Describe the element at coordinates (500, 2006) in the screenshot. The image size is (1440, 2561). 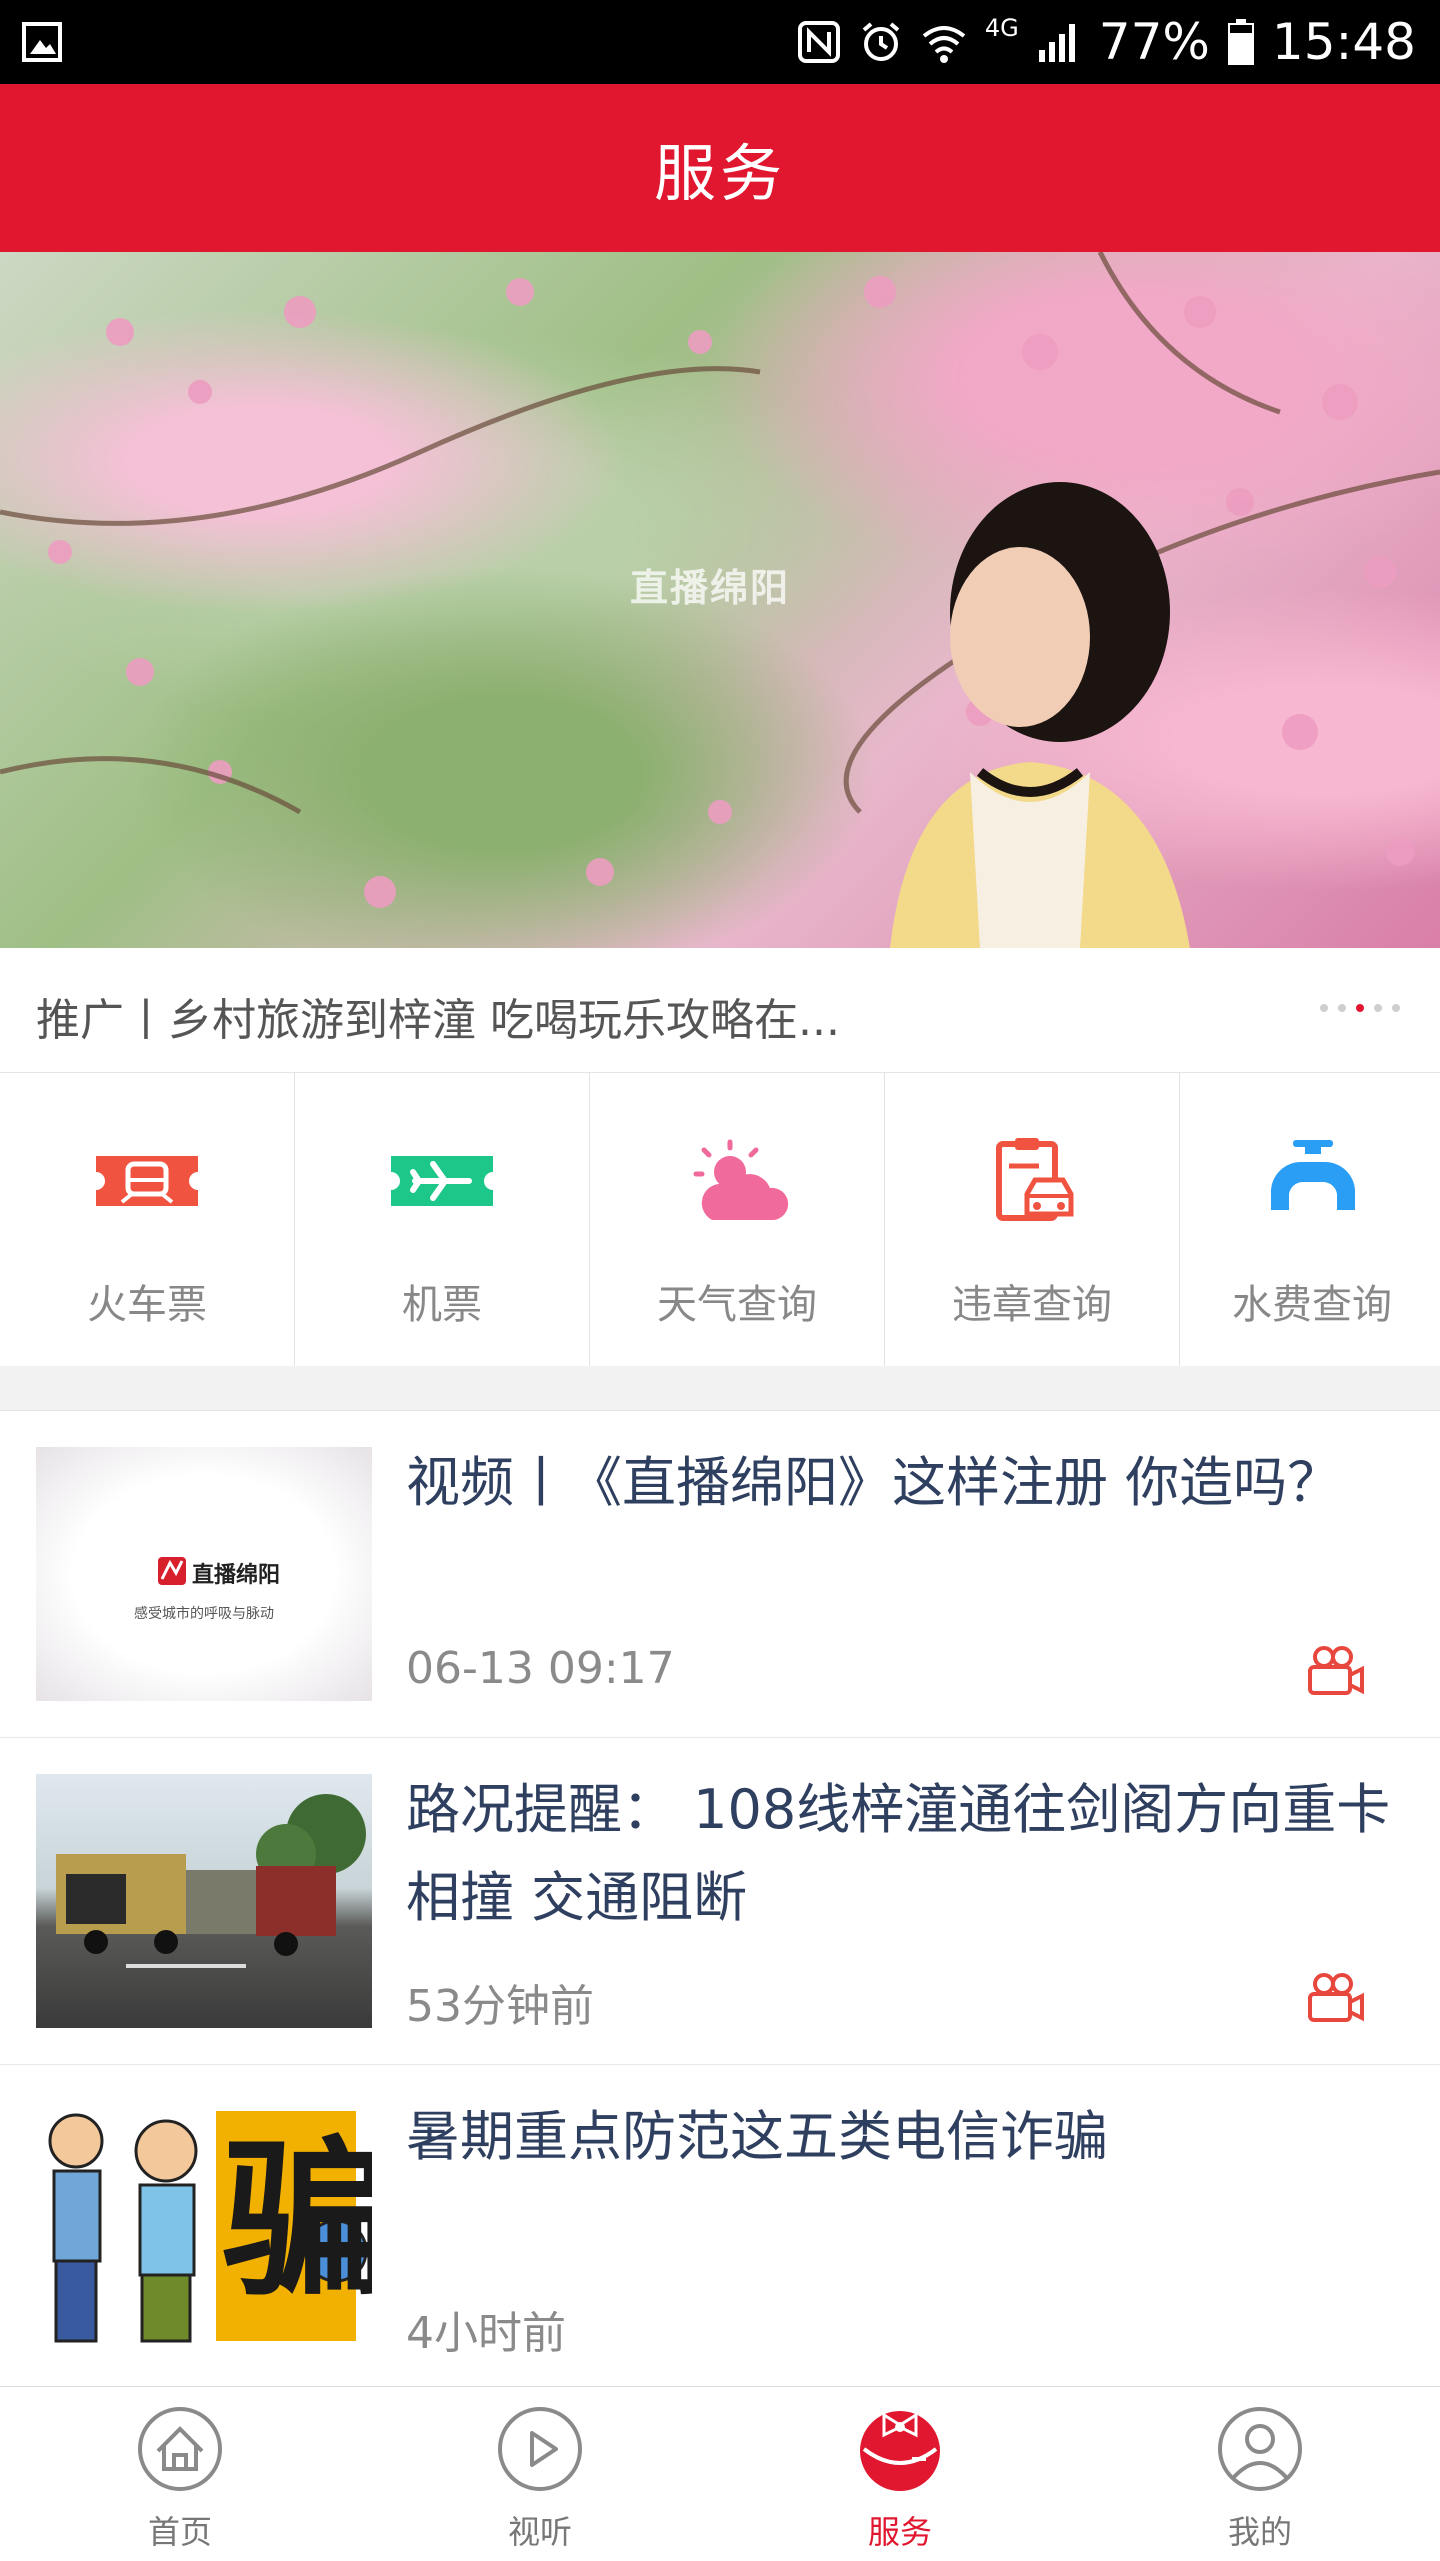
I see `news-time: 53分钟前` at that location.